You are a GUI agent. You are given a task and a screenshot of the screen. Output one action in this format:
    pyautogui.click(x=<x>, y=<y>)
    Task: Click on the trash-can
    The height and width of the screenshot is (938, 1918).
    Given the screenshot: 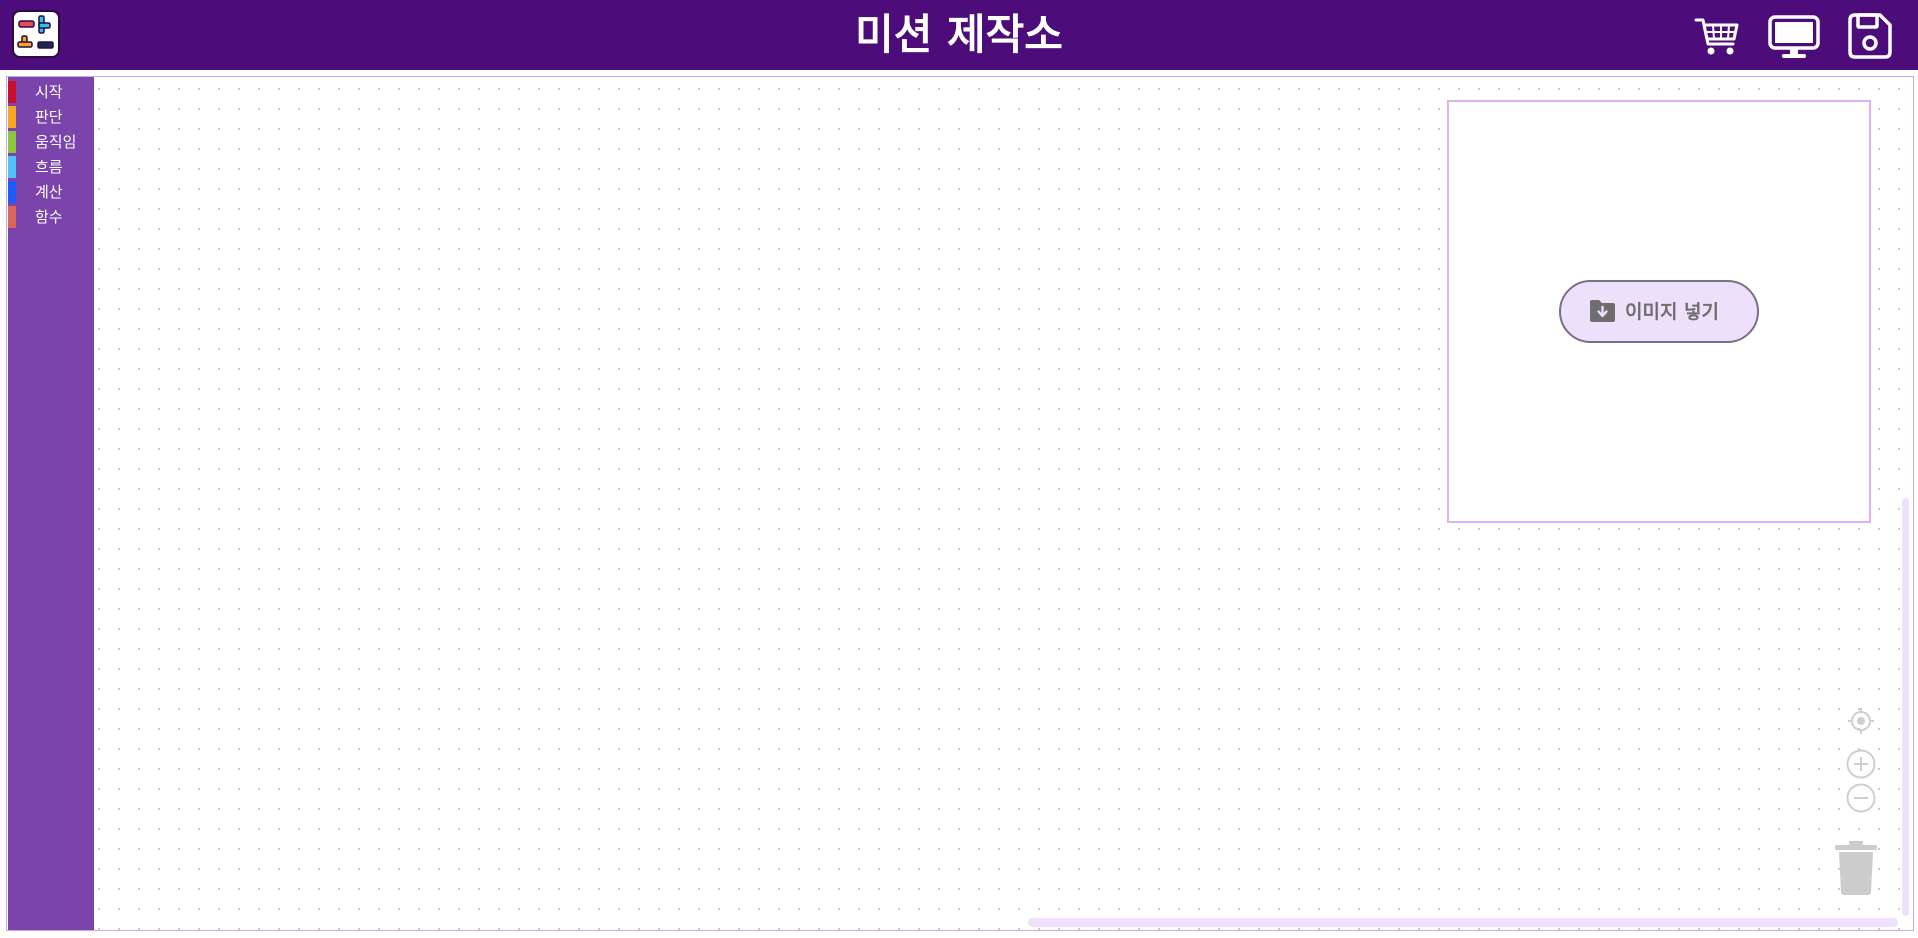 What is the action you would take?
    pyautogui.click(x=1856, y=868)
    